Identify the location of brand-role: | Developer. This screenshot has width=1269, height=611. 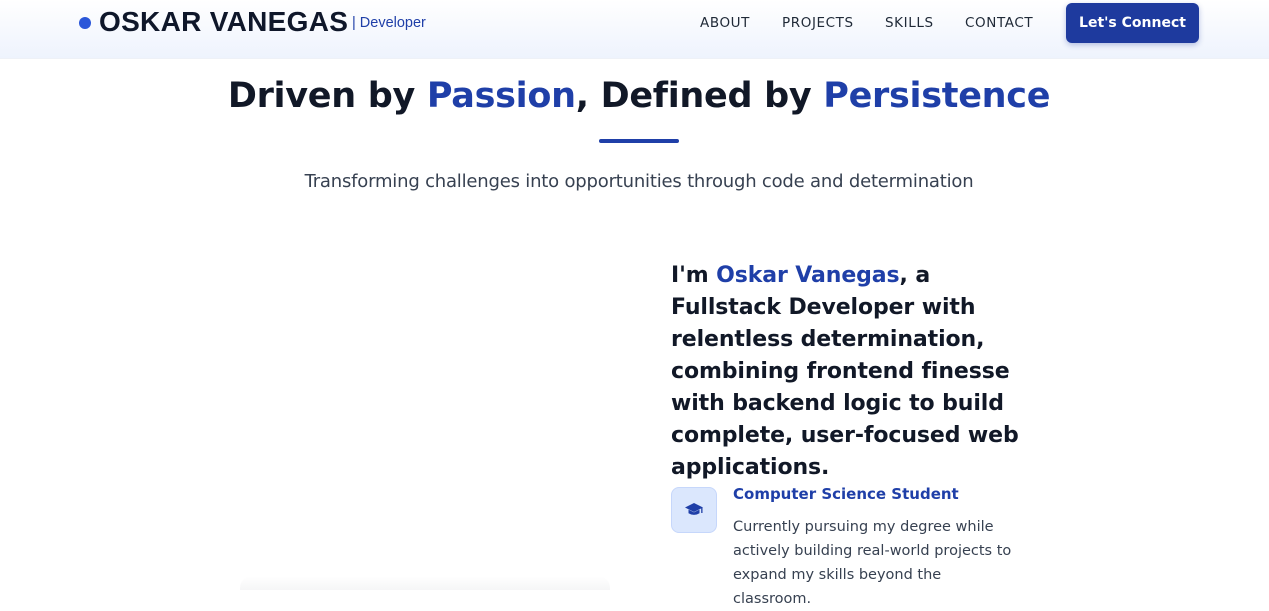
(389, 23).